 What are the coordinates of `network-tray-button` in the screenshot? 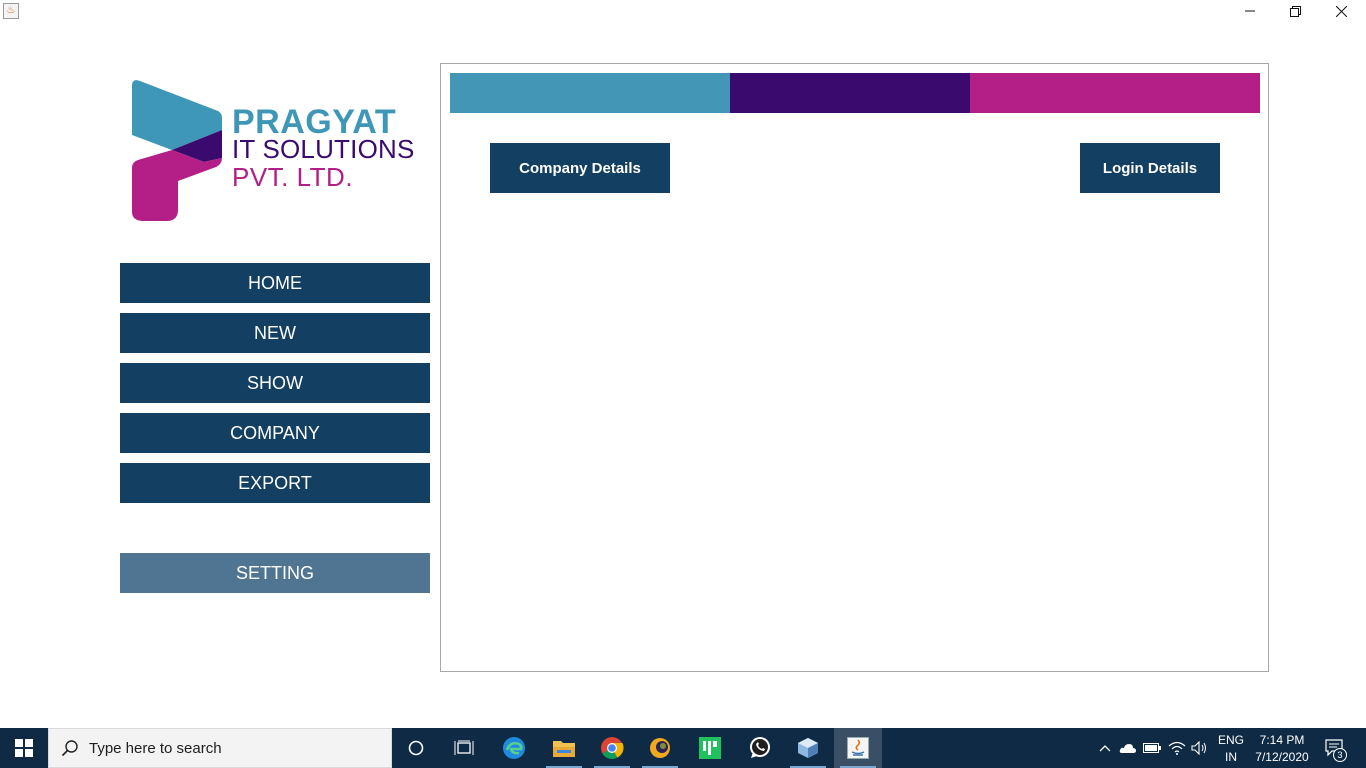 It's located at (1177, 748).